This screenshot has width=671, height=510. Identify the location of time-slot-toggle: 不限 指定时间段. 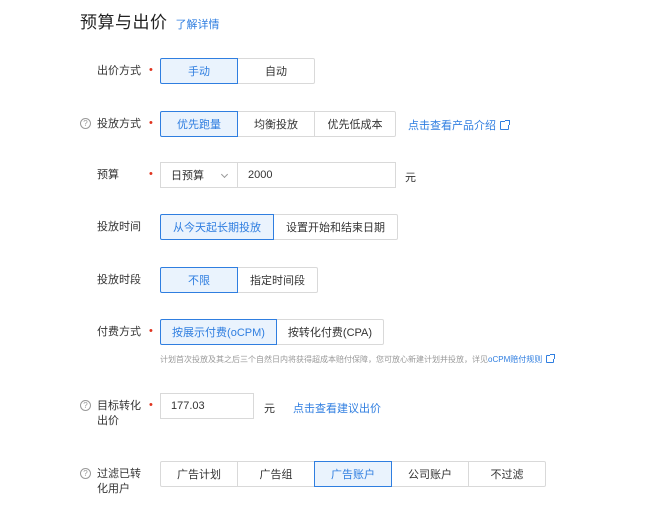
(239, 280).